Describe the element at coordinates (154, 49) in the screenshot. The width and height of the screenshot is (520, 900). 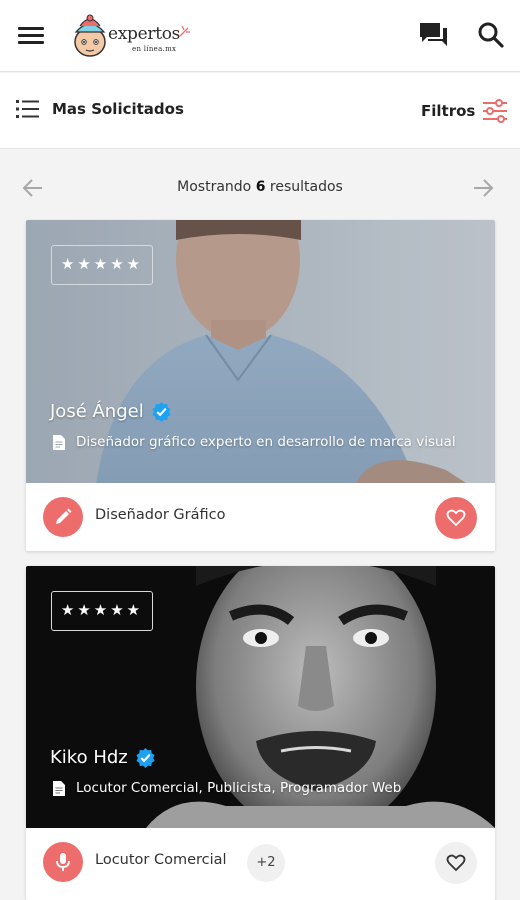
I see `brand-subtitle: en línea.mx` at that location.